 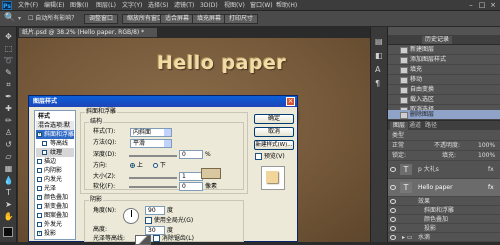 What do you see at coordinates (8, 232) in the screenshot?
I see `foreground-color-swatch` at bounding box center [8, 232].